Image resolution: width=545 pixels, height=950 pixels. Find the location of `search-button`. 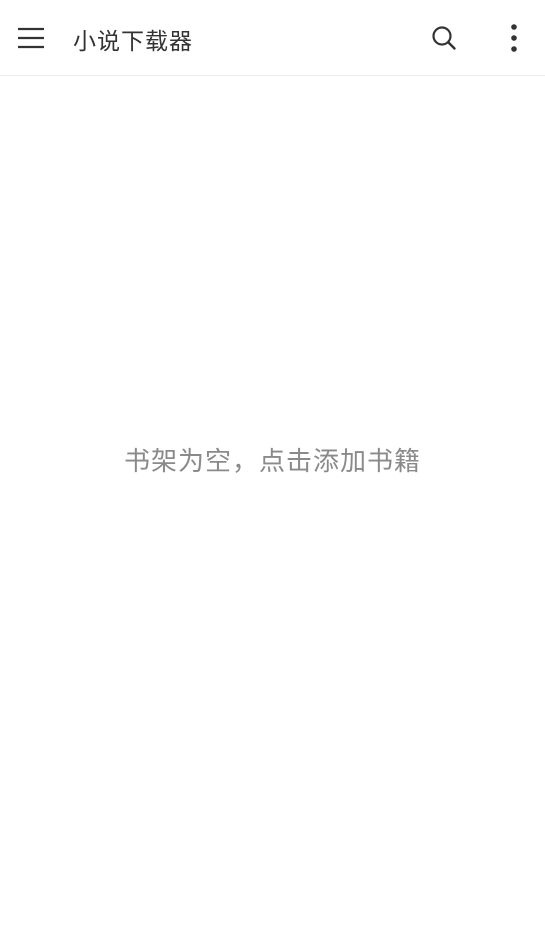

search-button is located at coordinates (444, 38).